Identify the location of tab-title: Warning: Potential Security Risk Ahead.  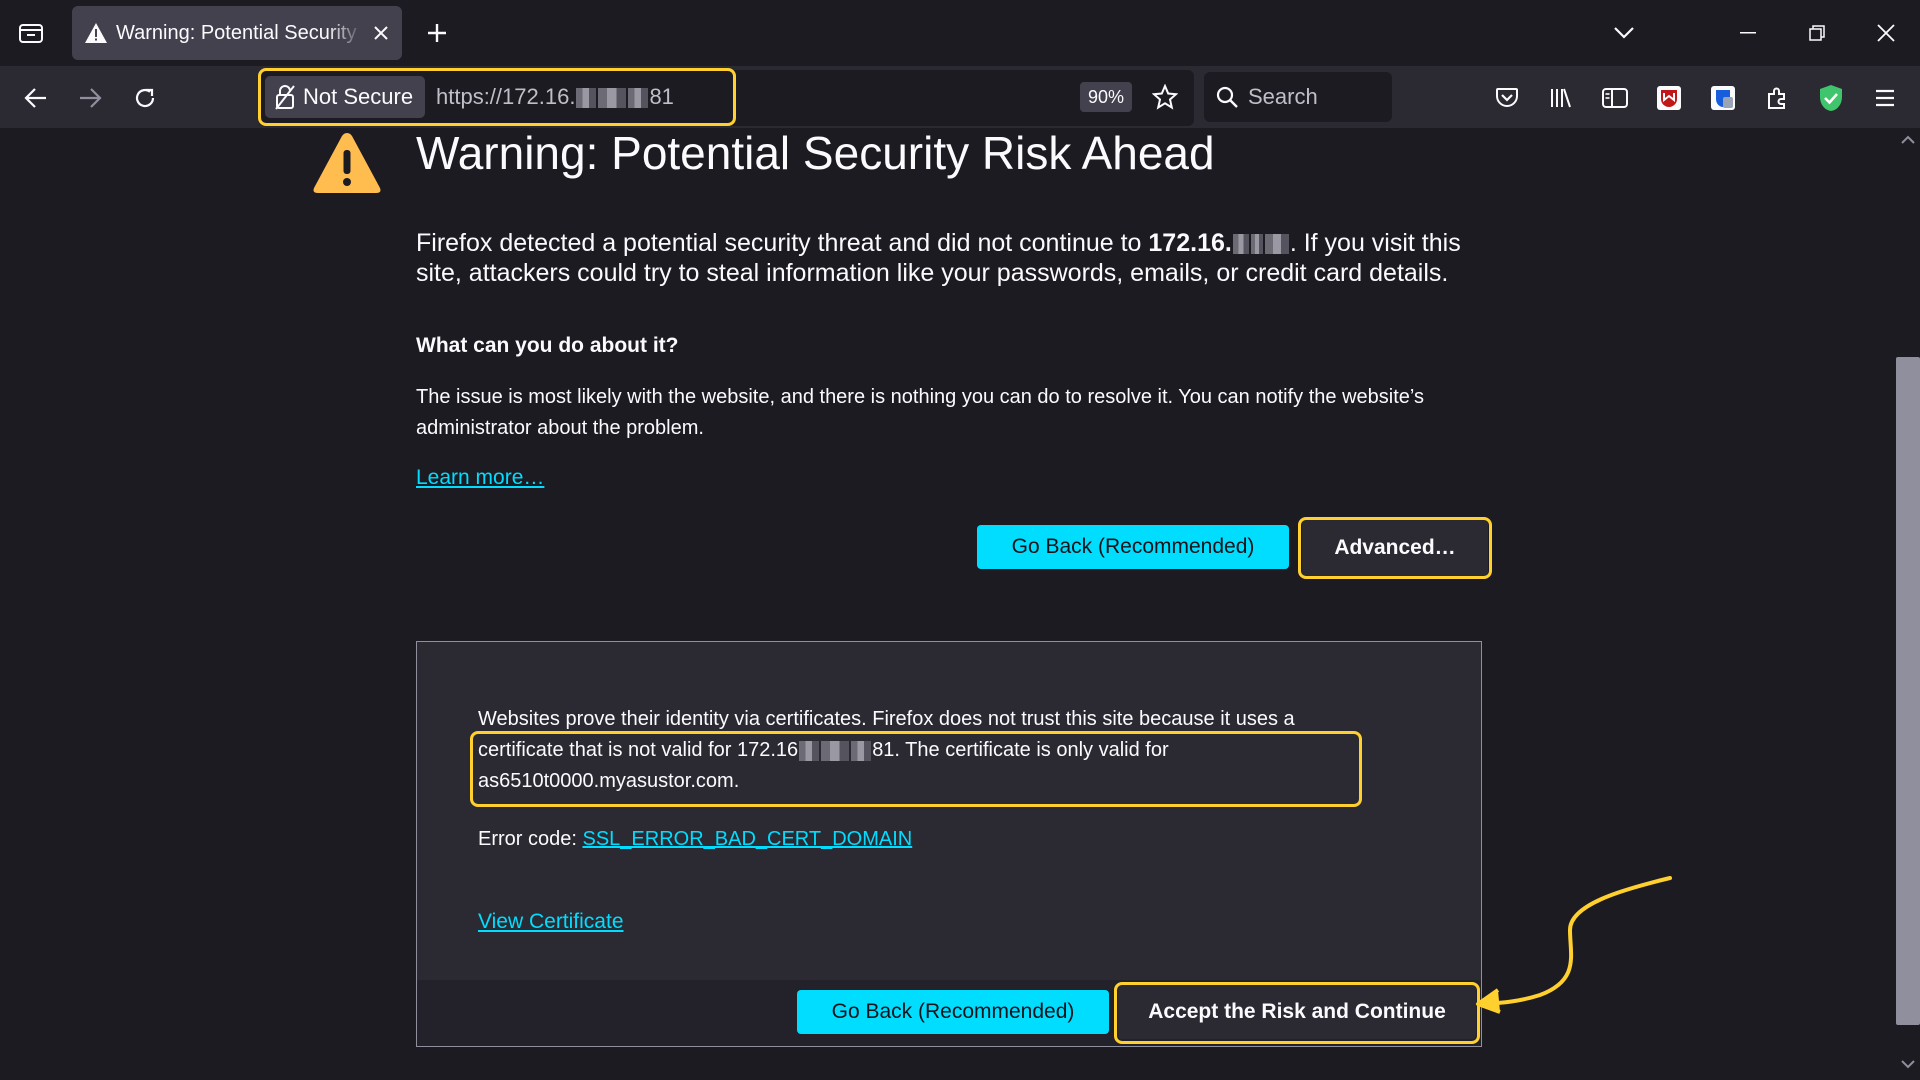
(240, 32).